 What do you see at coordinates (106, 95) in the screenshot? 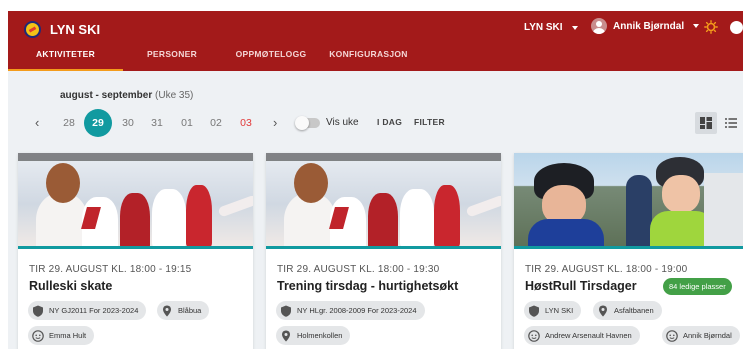
I see `period-months: august - september` at bounding box center [106, 95].